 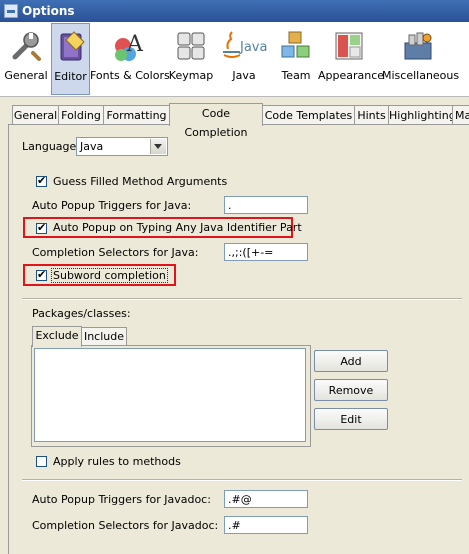 I want to click on language-select: Java, so click(x=122, y=146).